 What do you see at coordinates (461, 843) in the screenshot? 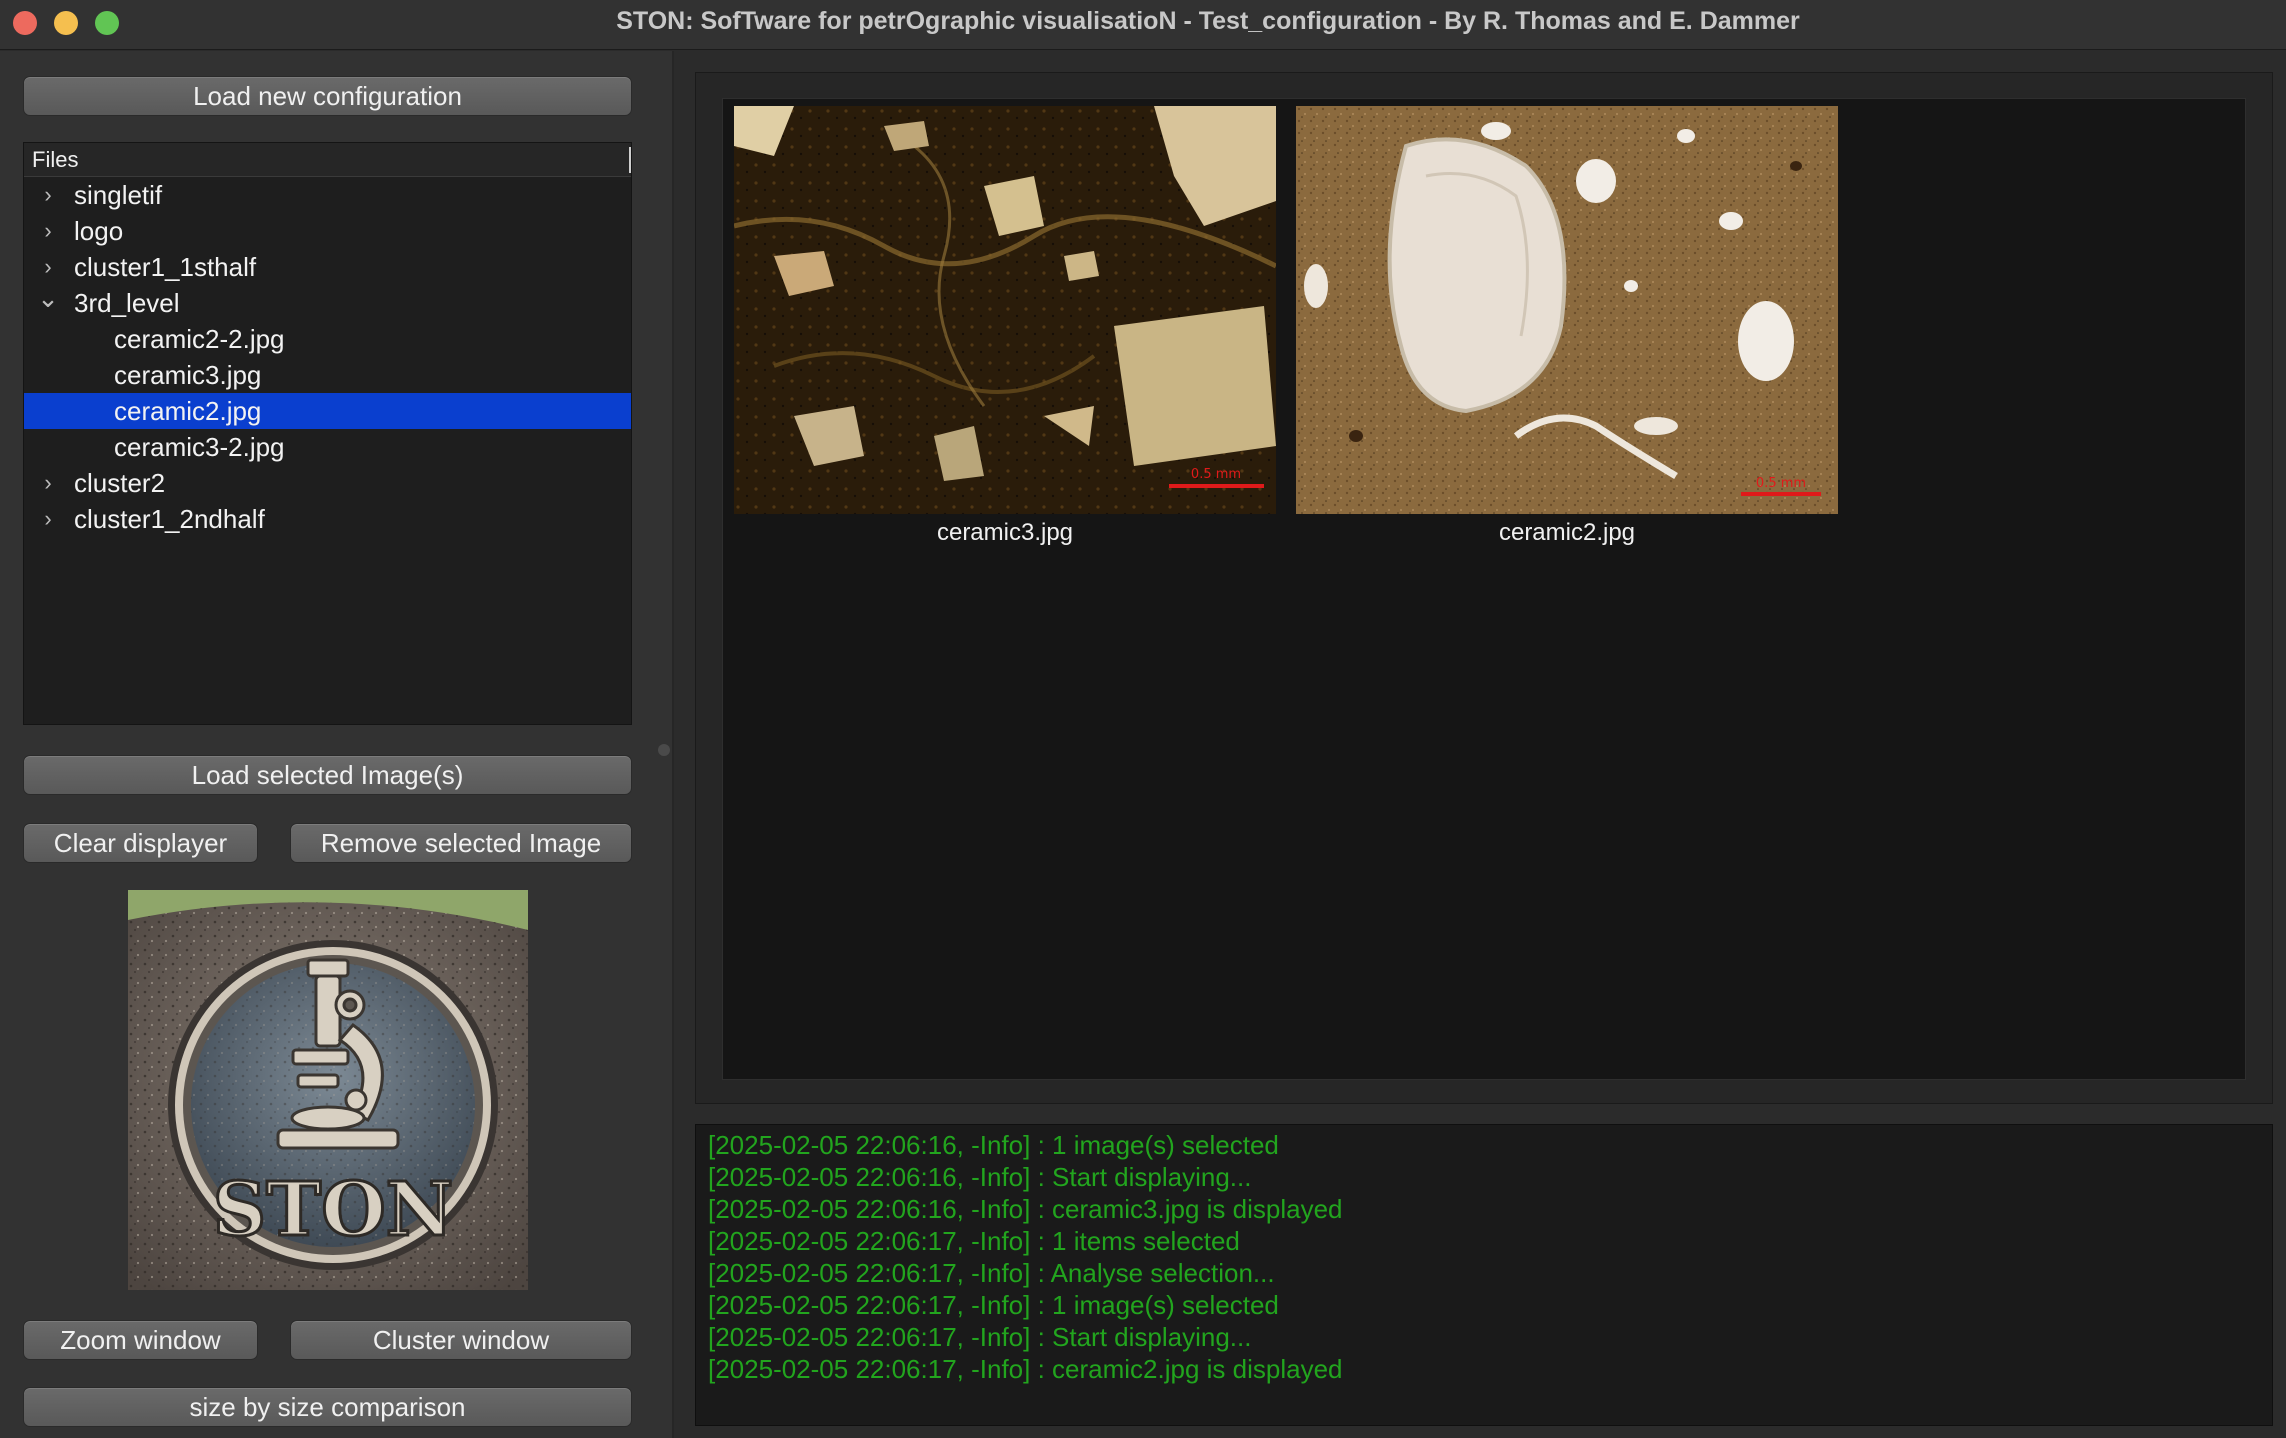
I see `remove-selected-image-button: Remove selected Image` at bounding box center [461, 843].